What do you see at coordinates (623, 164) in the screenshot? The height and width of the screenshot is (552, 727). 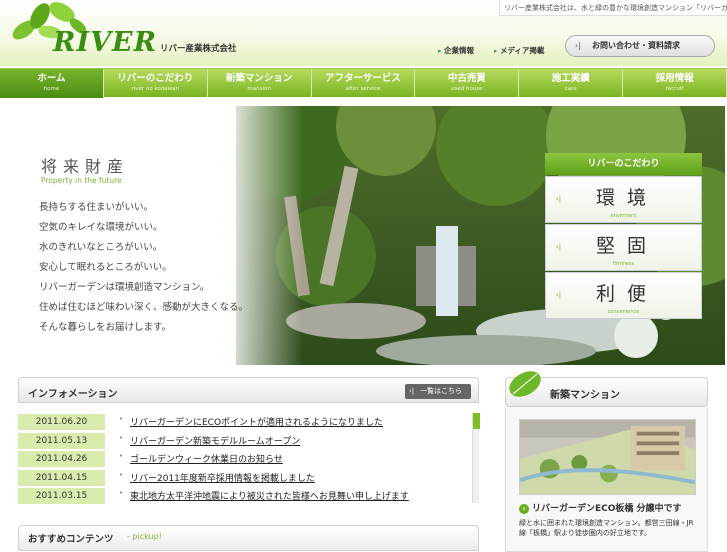 I see `kodawari-panel-title: リバーのこだわり` at bounding box center [623, 164].